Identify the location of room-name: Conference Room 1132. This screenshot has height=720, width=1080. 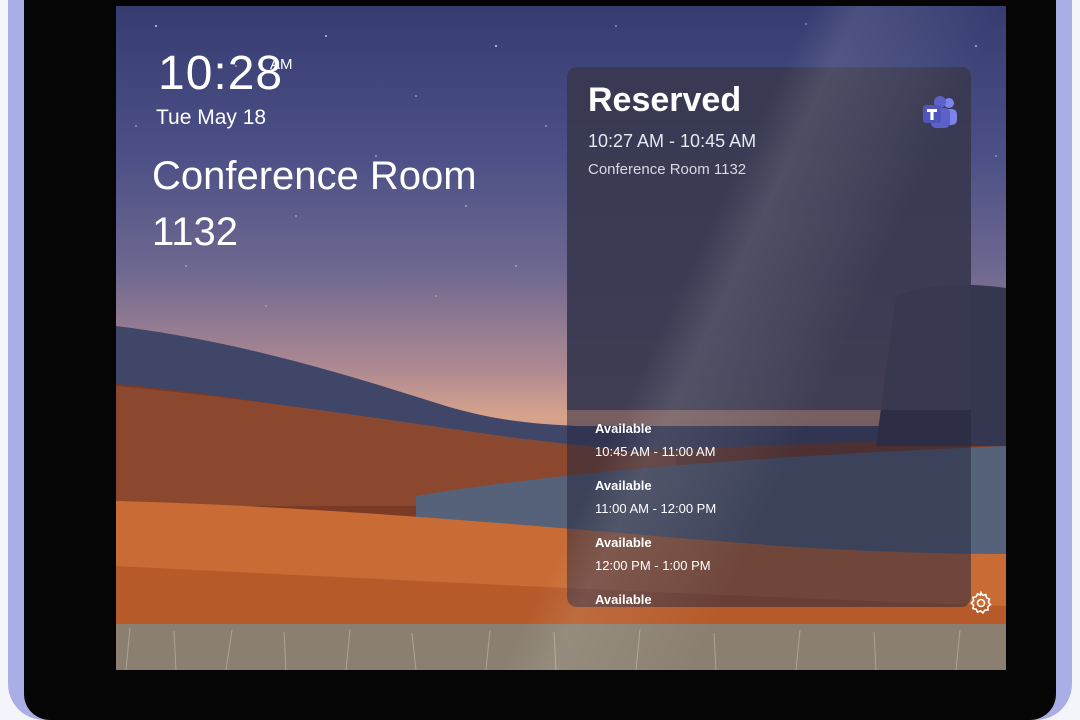
(342, 204).